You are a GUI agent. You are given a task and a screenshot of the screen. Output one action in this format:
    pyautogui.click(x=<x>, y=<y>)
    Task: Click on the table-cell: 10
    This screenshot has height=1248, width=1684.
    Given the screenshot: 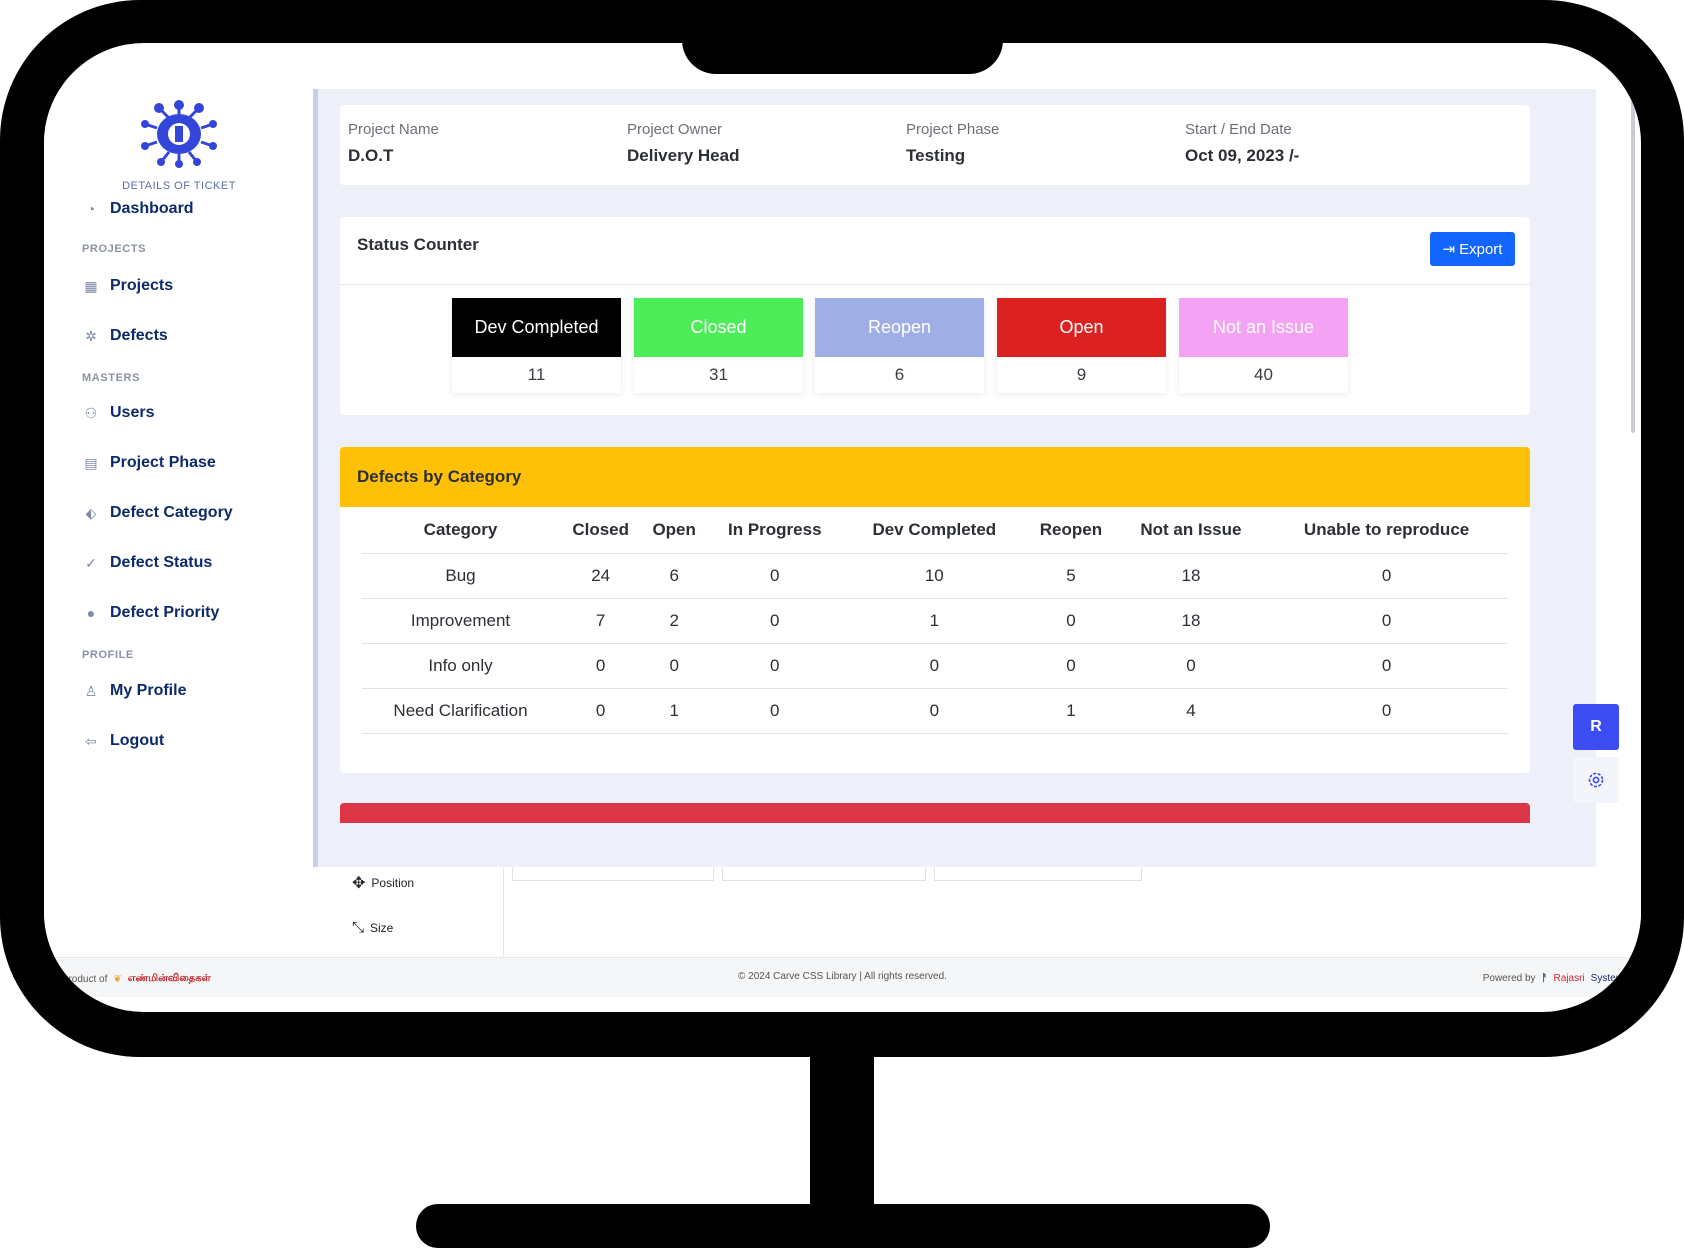 What is the action you would take?
    pyautogui.click(x=934, y=576)
    